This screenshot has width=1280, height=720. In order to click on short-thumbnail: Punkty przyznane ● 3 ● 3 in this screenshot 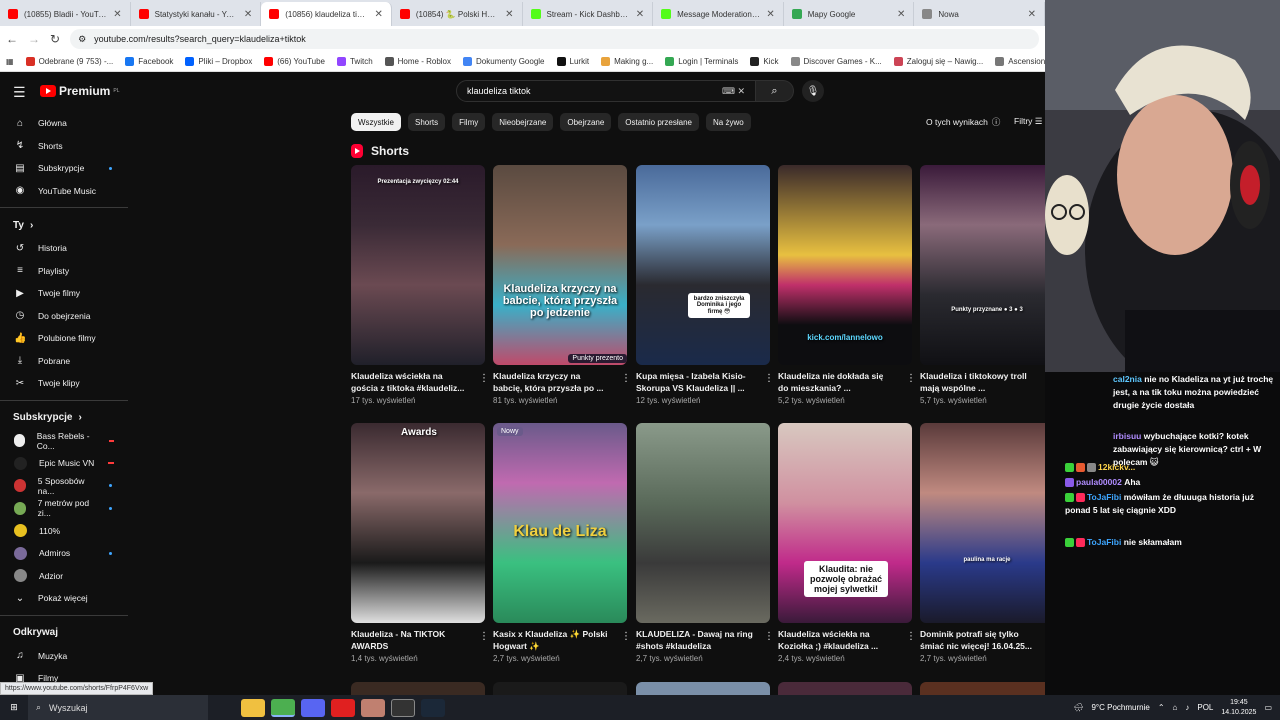, I will do `click(982, 265)`.